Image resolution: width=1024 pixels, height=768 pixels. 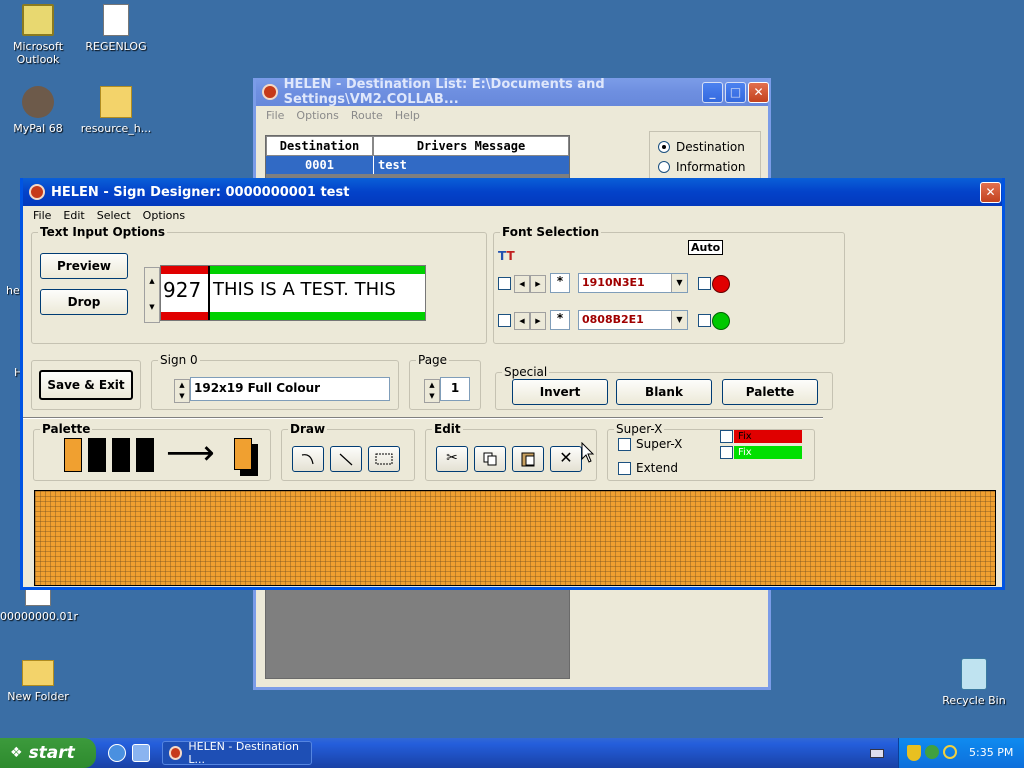 I want to click on font2-select: 0808B2E1 ▼, so click(x=633, y=320).